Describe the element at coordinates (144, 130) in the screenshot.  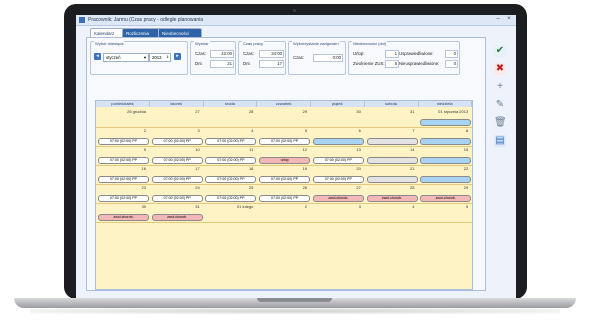
I see `day-number: 2` at that location.